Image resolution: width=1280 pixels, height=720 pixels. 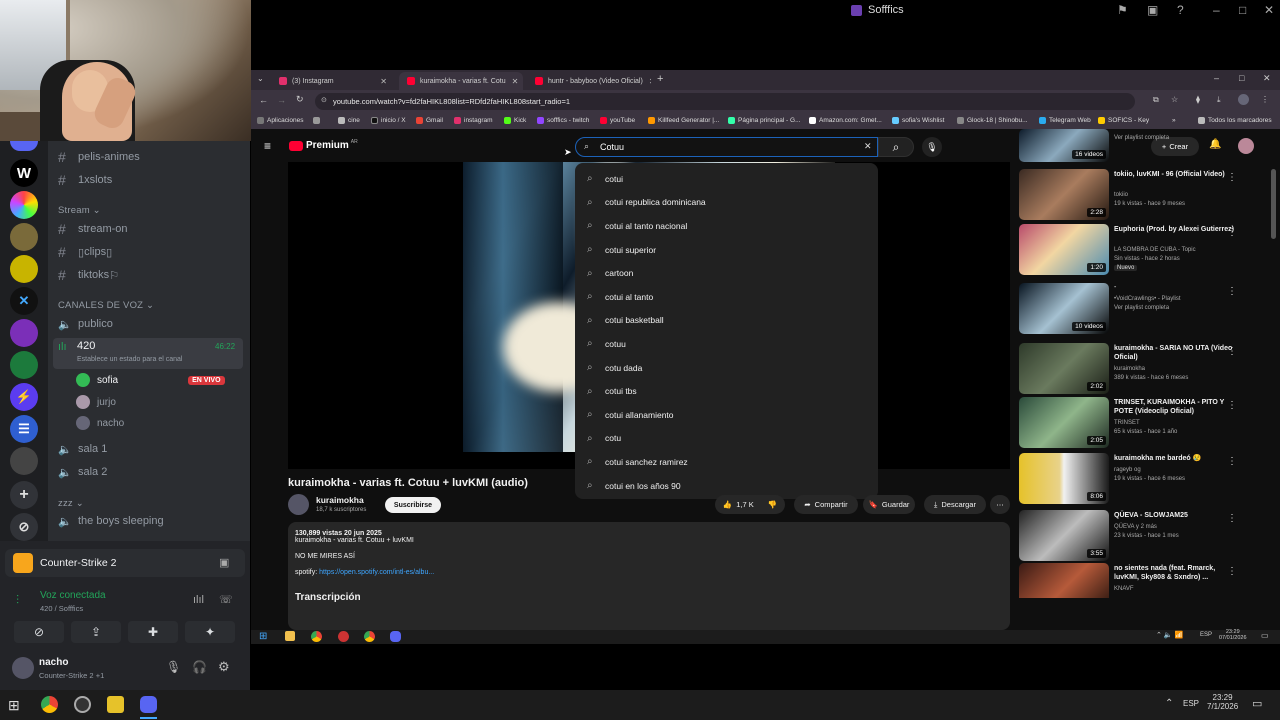 What do you see at coordinates (1123, 120) in the screenshot?
I see `bookmark-sofics-key: SOFICS - Key` at bounding box center [1123, 120].